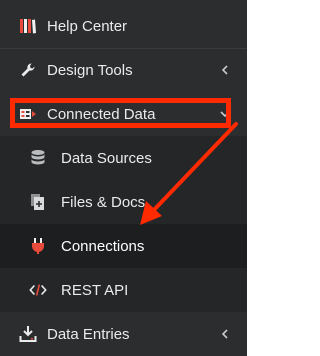 This screenshot has width=320, height=356. I want to click on code-icon, so click(38, 290).